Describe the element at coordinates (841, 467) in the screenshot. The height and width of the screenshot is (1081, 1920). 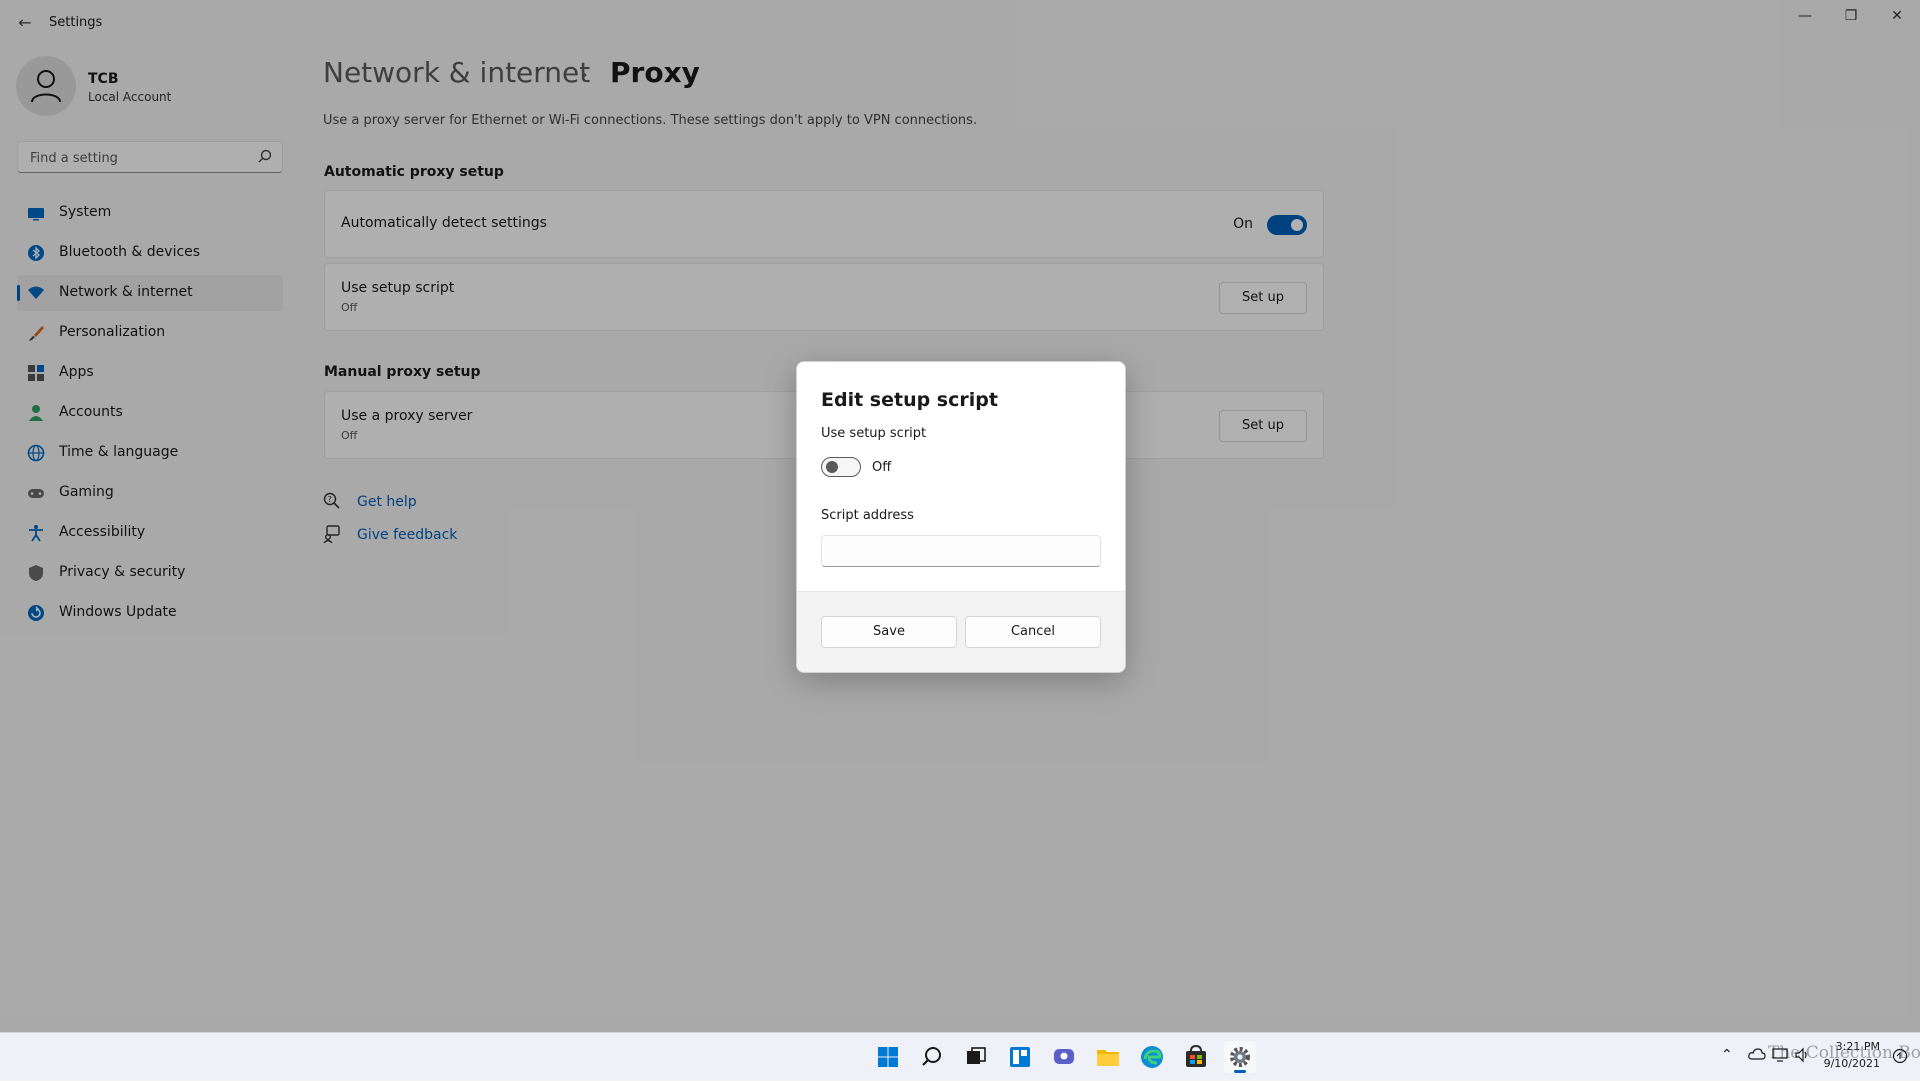
I see `use-setup-script-toggle` at that location.